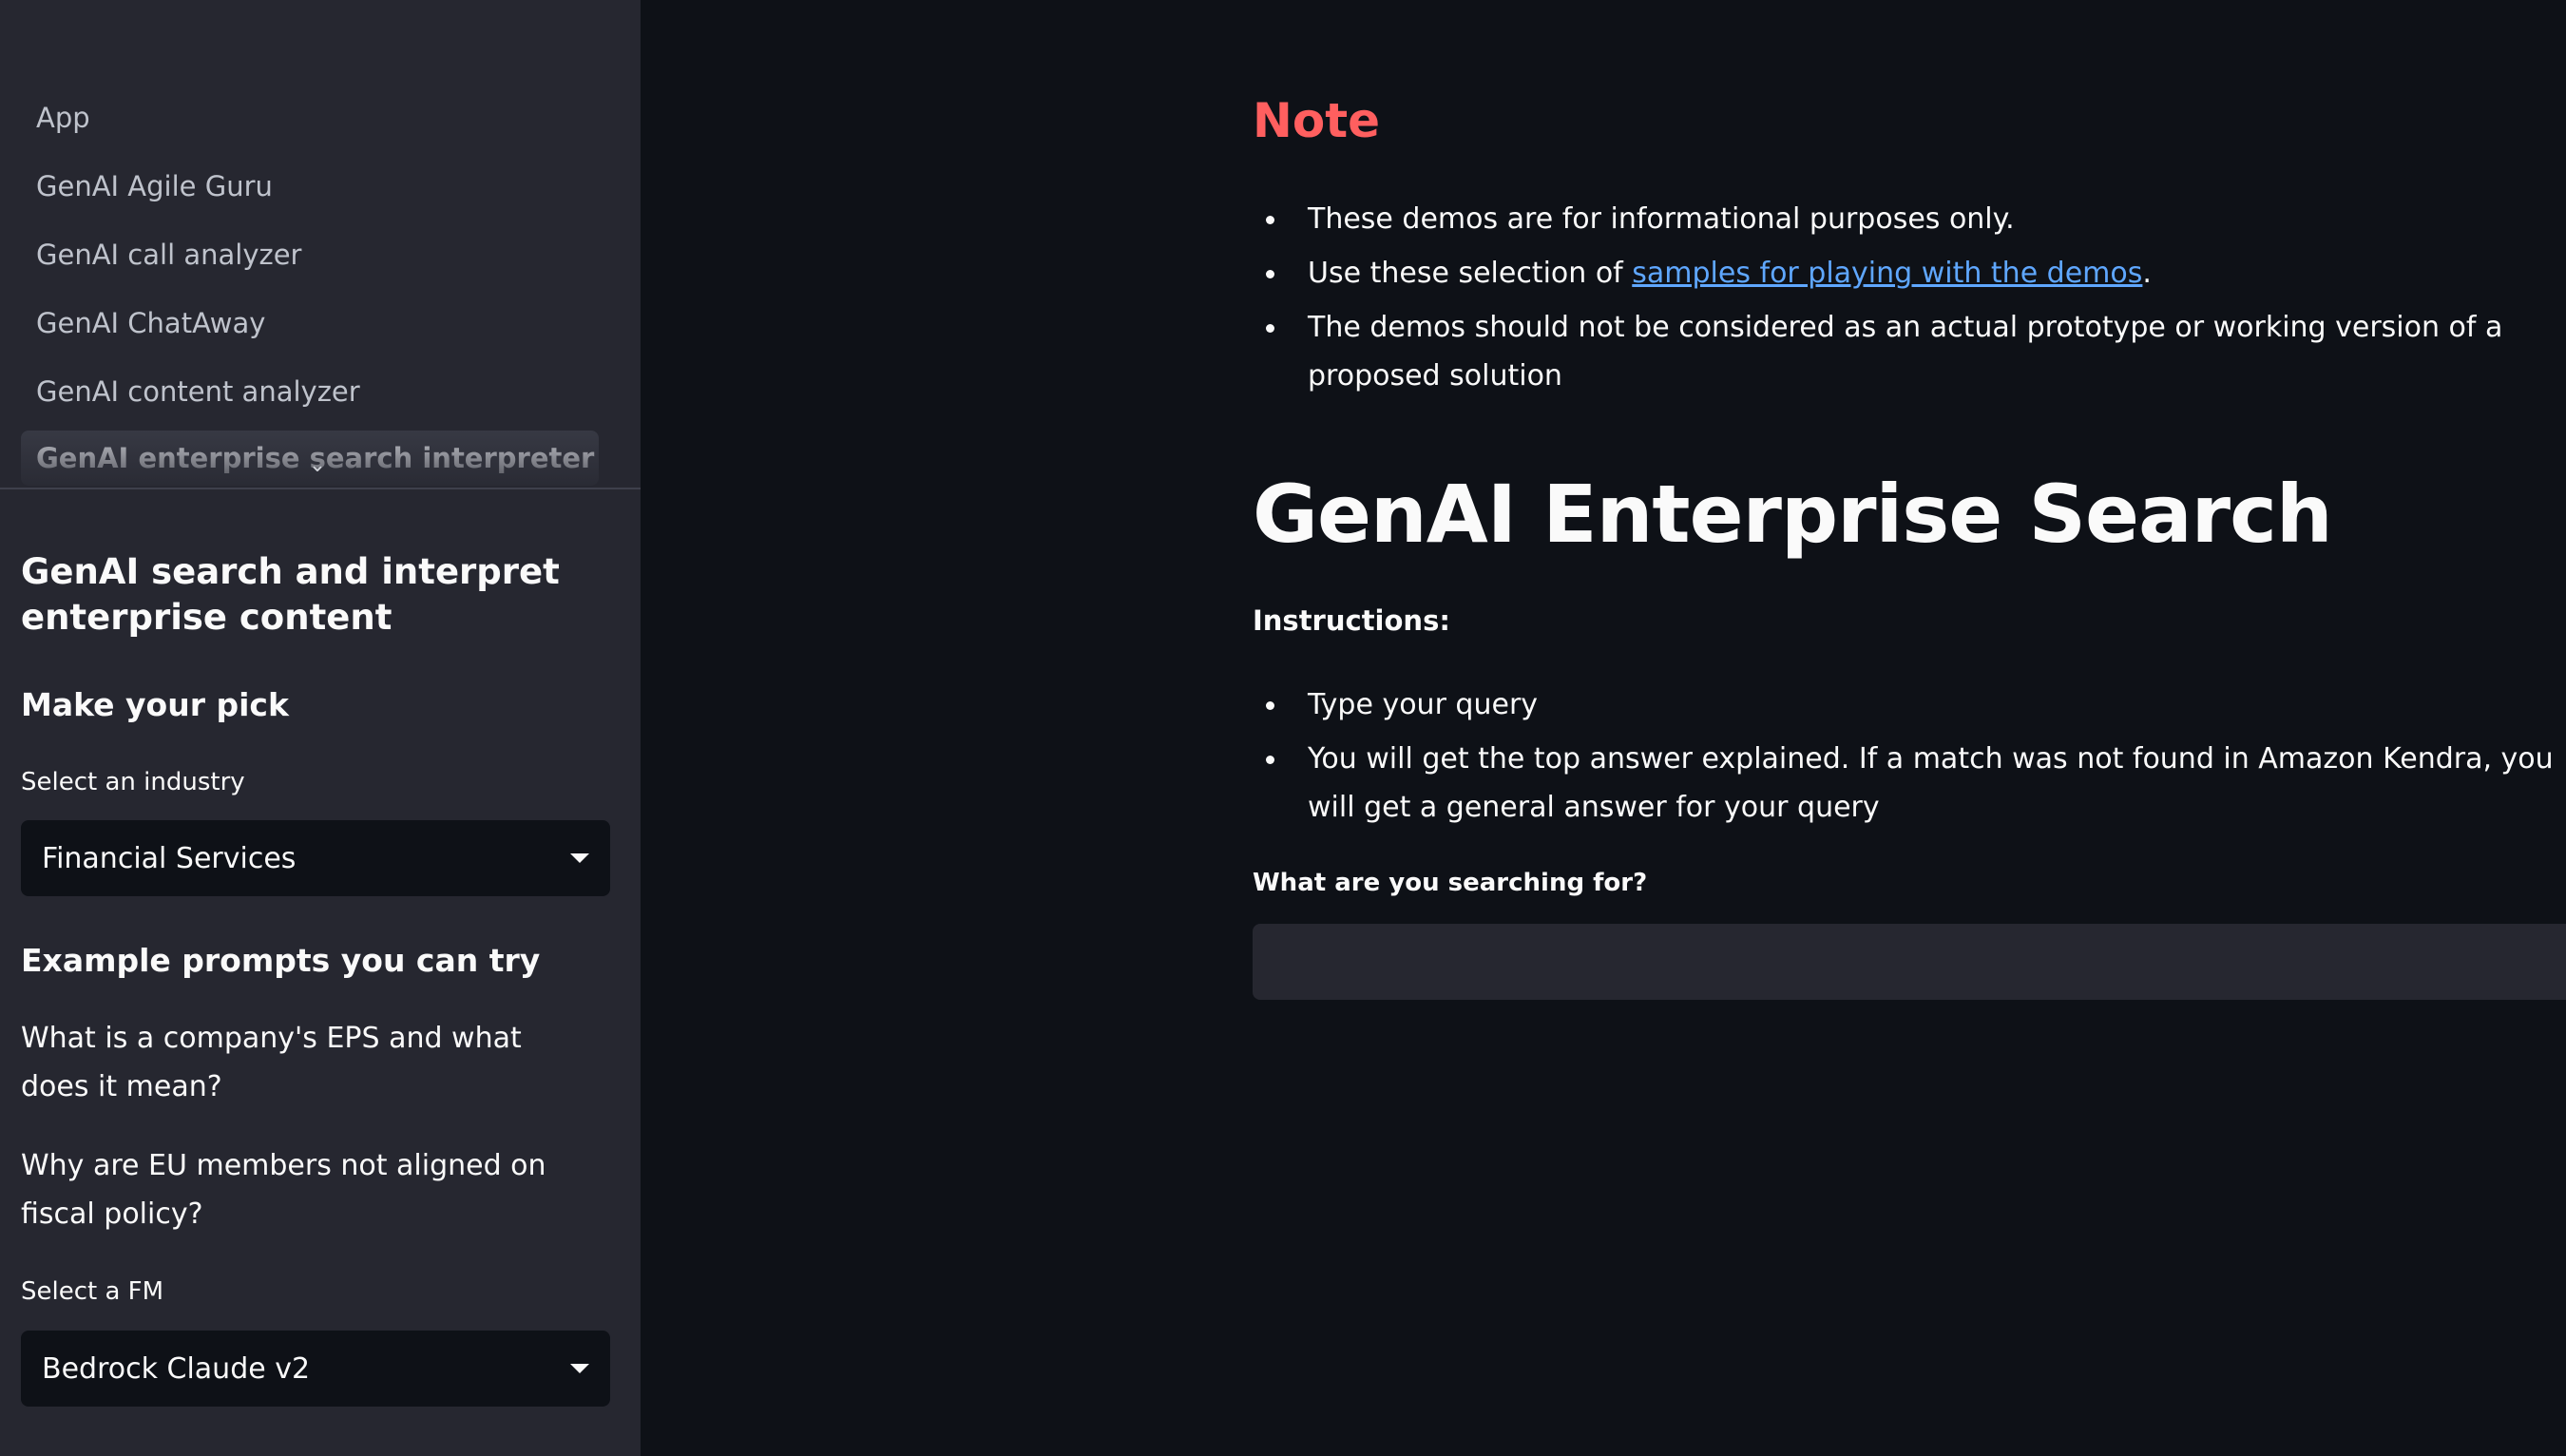 The height and width of the screenshot is (1456, 2566). What do you see at coordinates (310, 117) in the screenshot?
I see `sidebar-item-app: App` at bounding box center [310, 117].